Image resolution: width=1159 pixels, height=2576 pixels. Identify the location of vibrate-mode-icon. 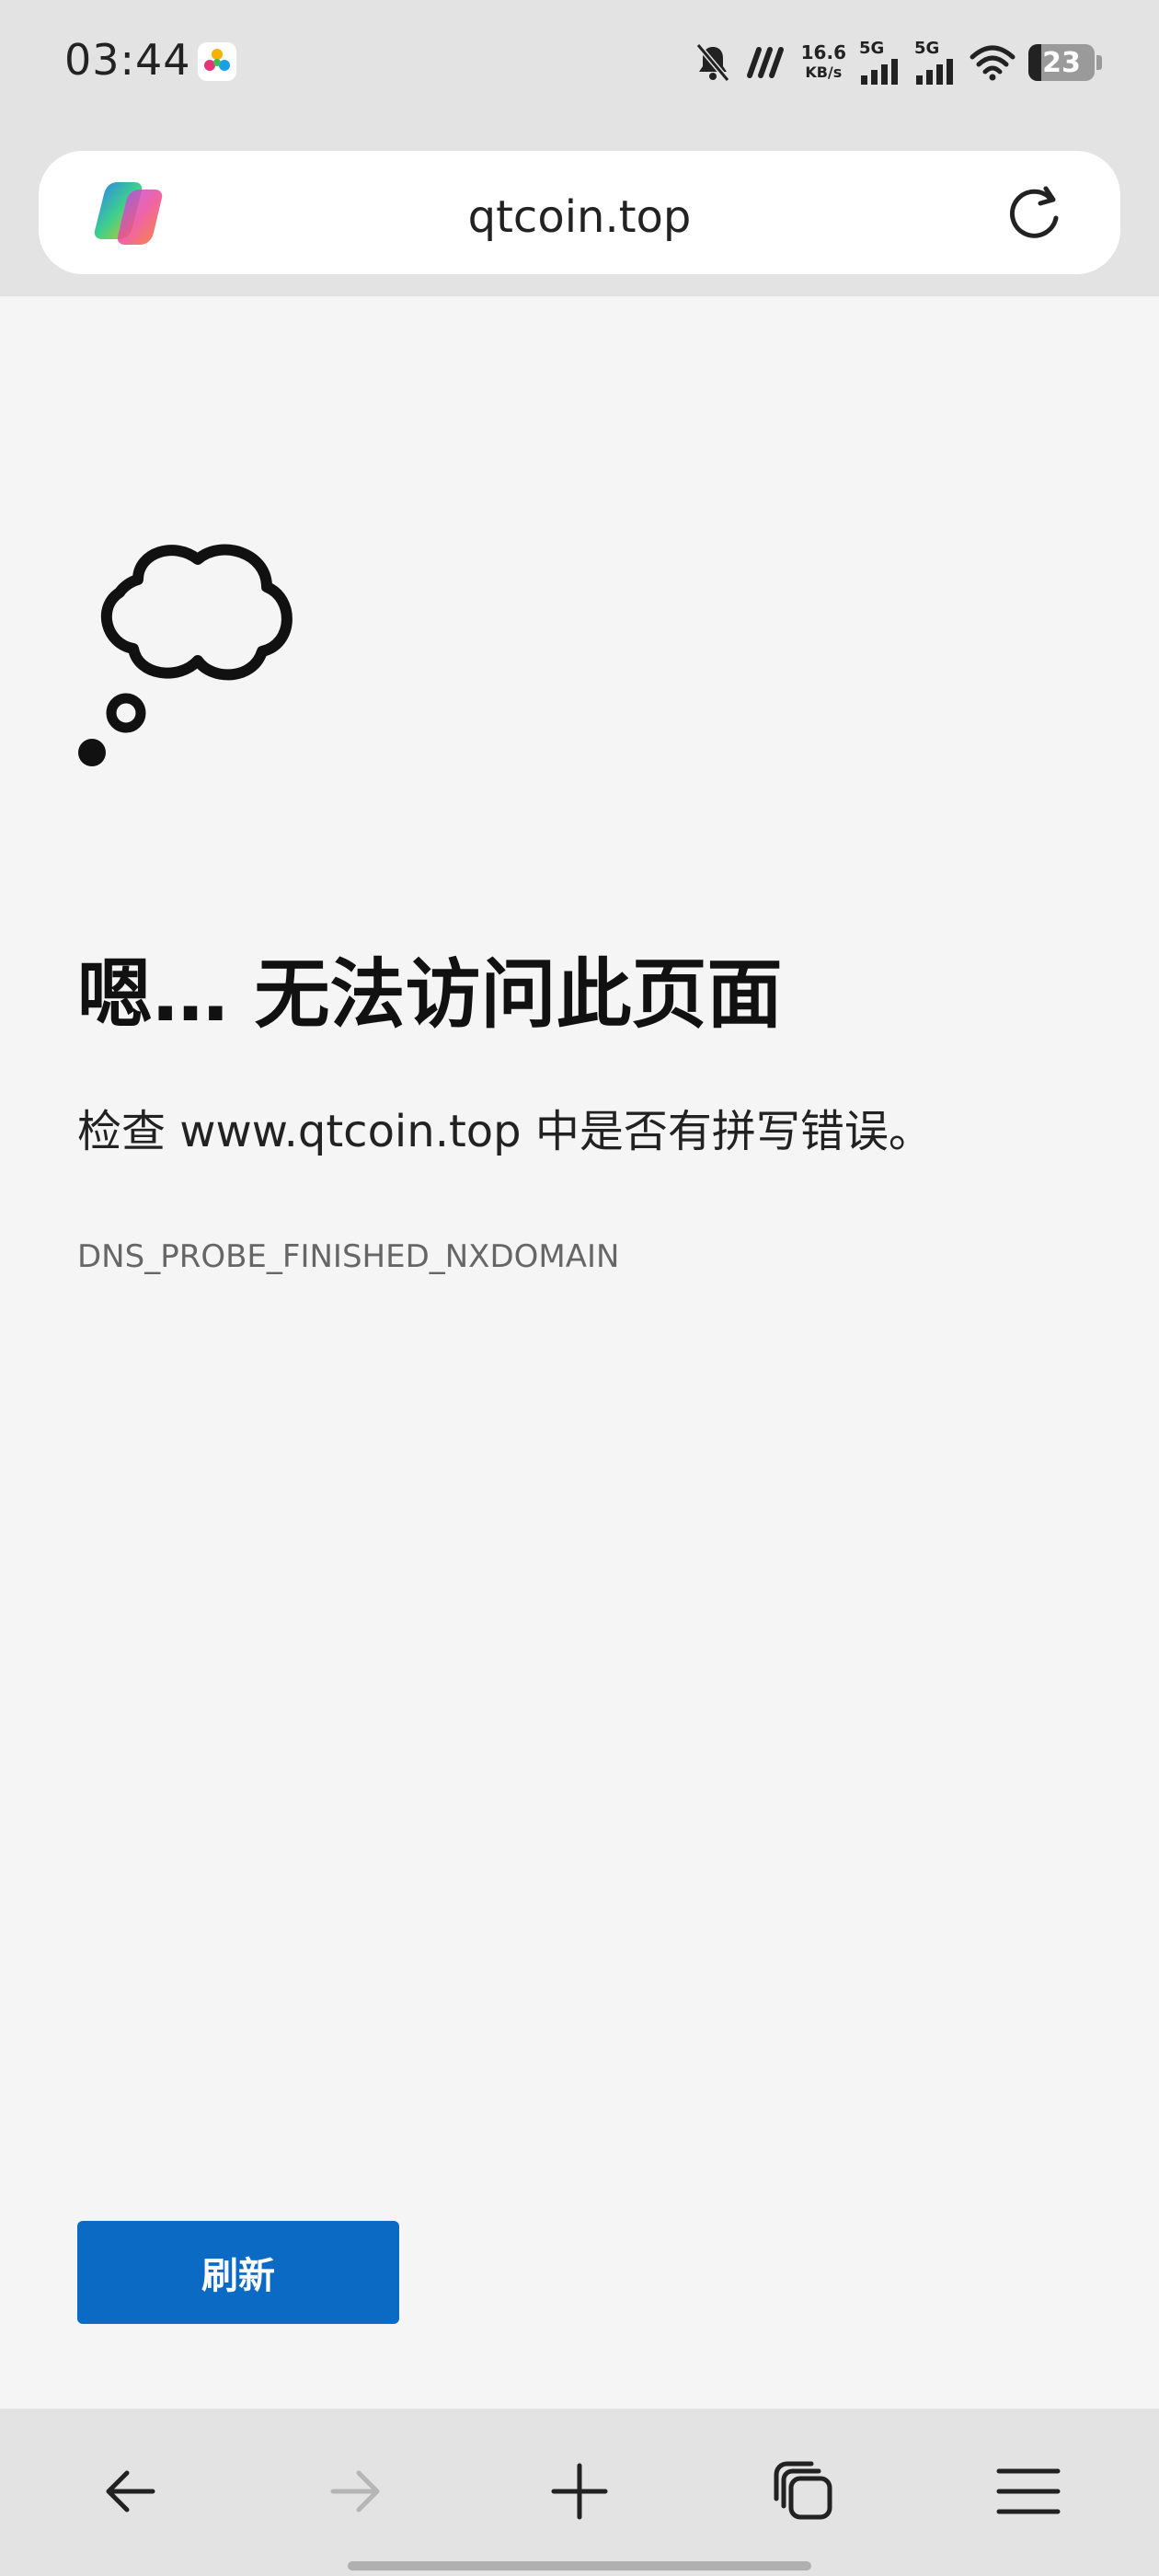
(765, 62).